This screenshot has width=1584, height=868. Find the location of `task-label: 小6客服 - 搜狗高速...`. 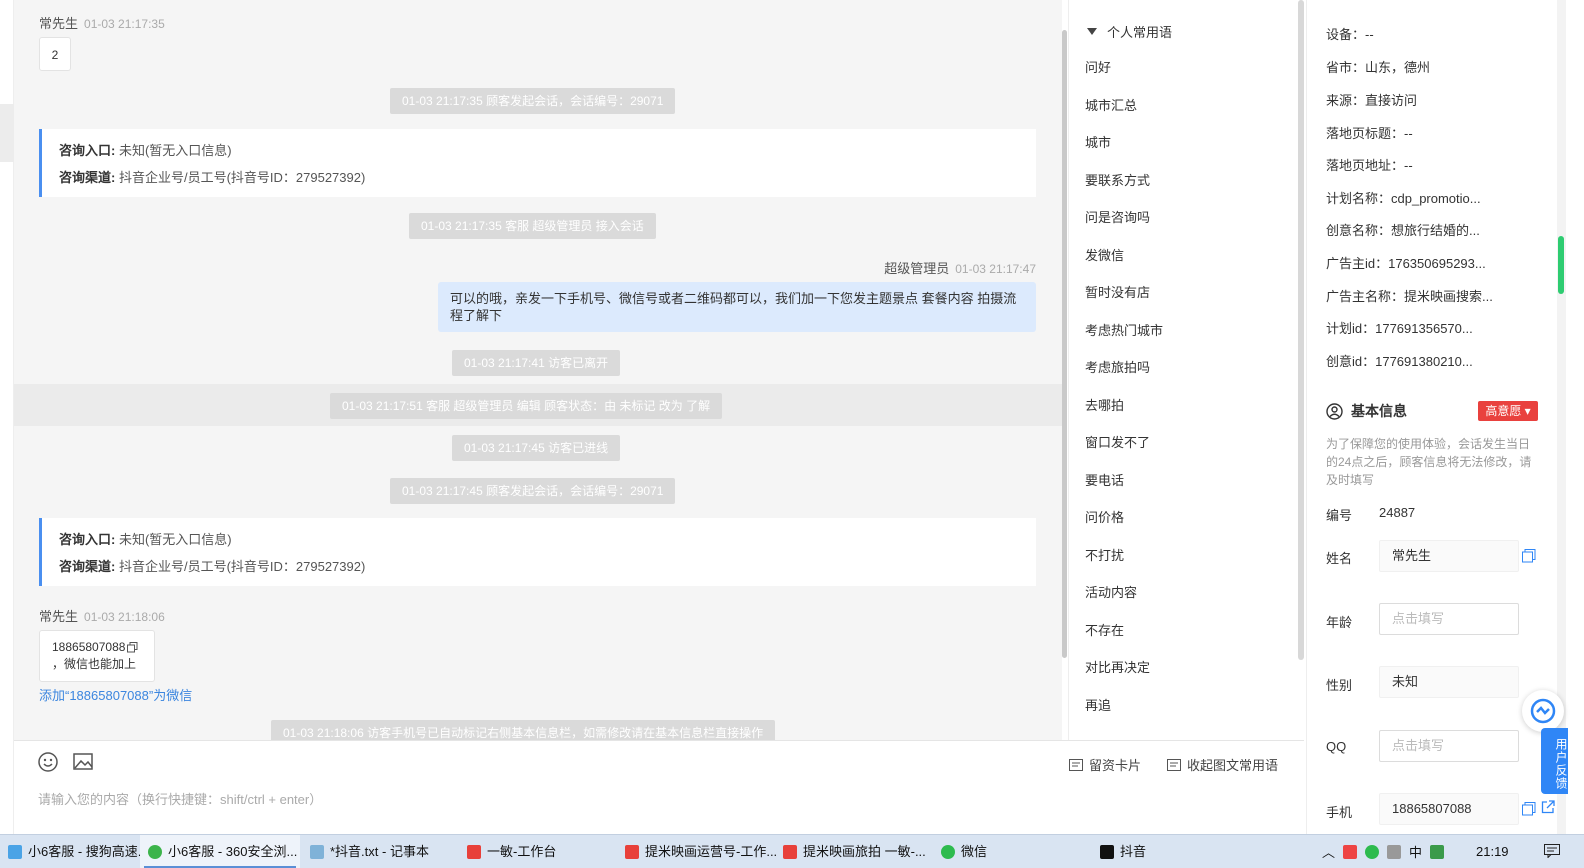

task-label: 小6客服 - 搜狗高速... is located at coordinates (88, 851).